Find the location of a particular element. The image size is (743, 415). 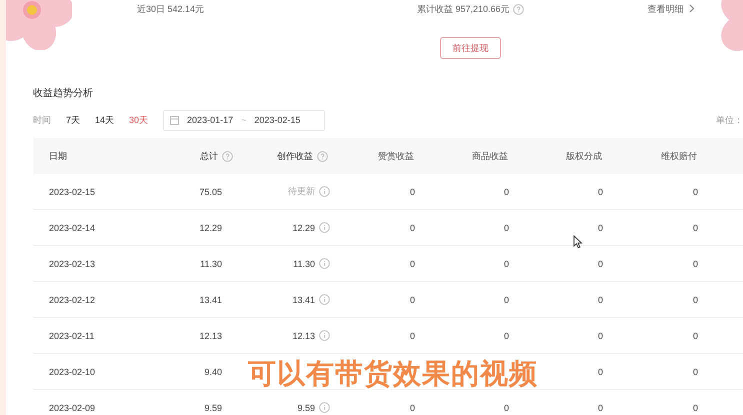

range-tab: 14天 is located at coordinates (104, 120).